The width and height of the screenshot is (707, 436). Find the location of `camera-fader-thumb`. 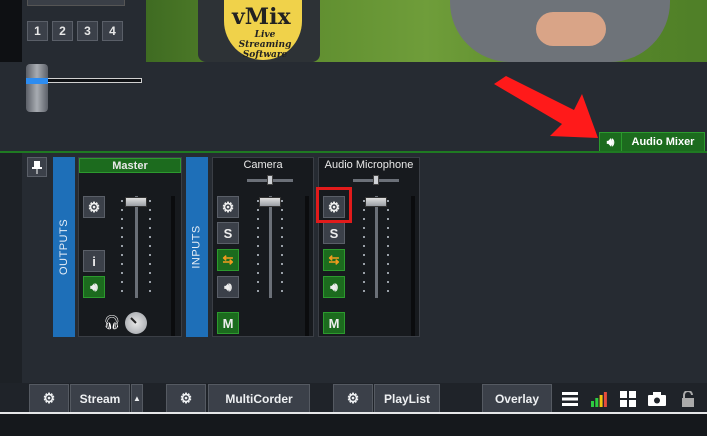

camera-fader-thumb is located at coordinates (270, 202).